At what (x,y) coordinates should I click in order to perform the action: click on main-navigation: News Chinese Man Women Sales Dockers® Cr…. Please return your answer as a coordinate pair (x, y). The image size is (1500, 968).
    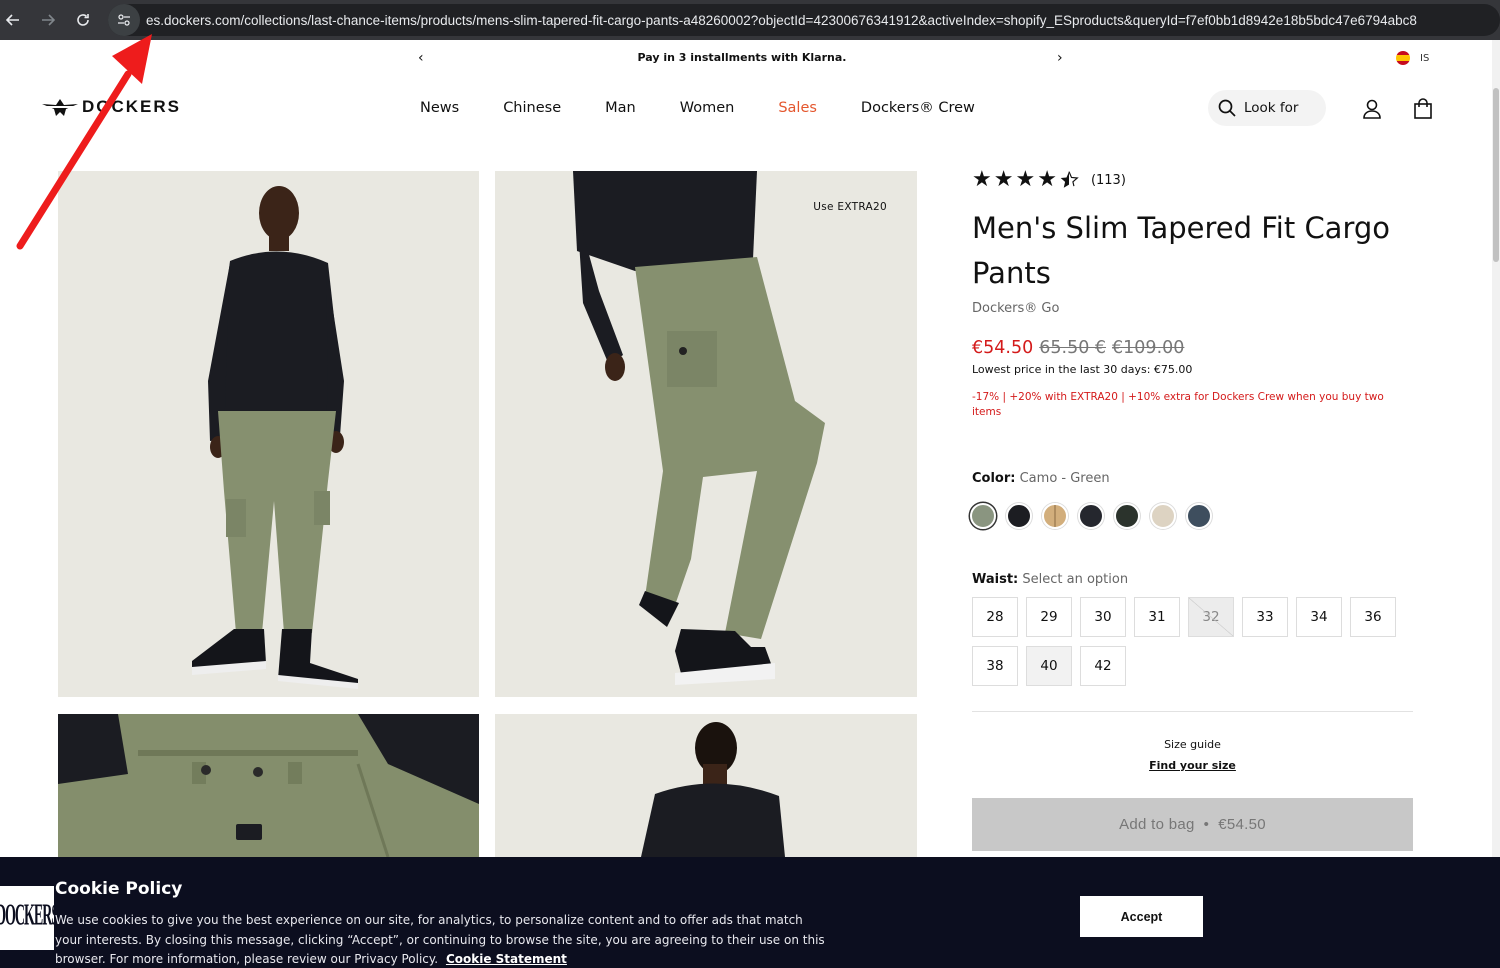
    Looking at the image, I should click on (719, 108).